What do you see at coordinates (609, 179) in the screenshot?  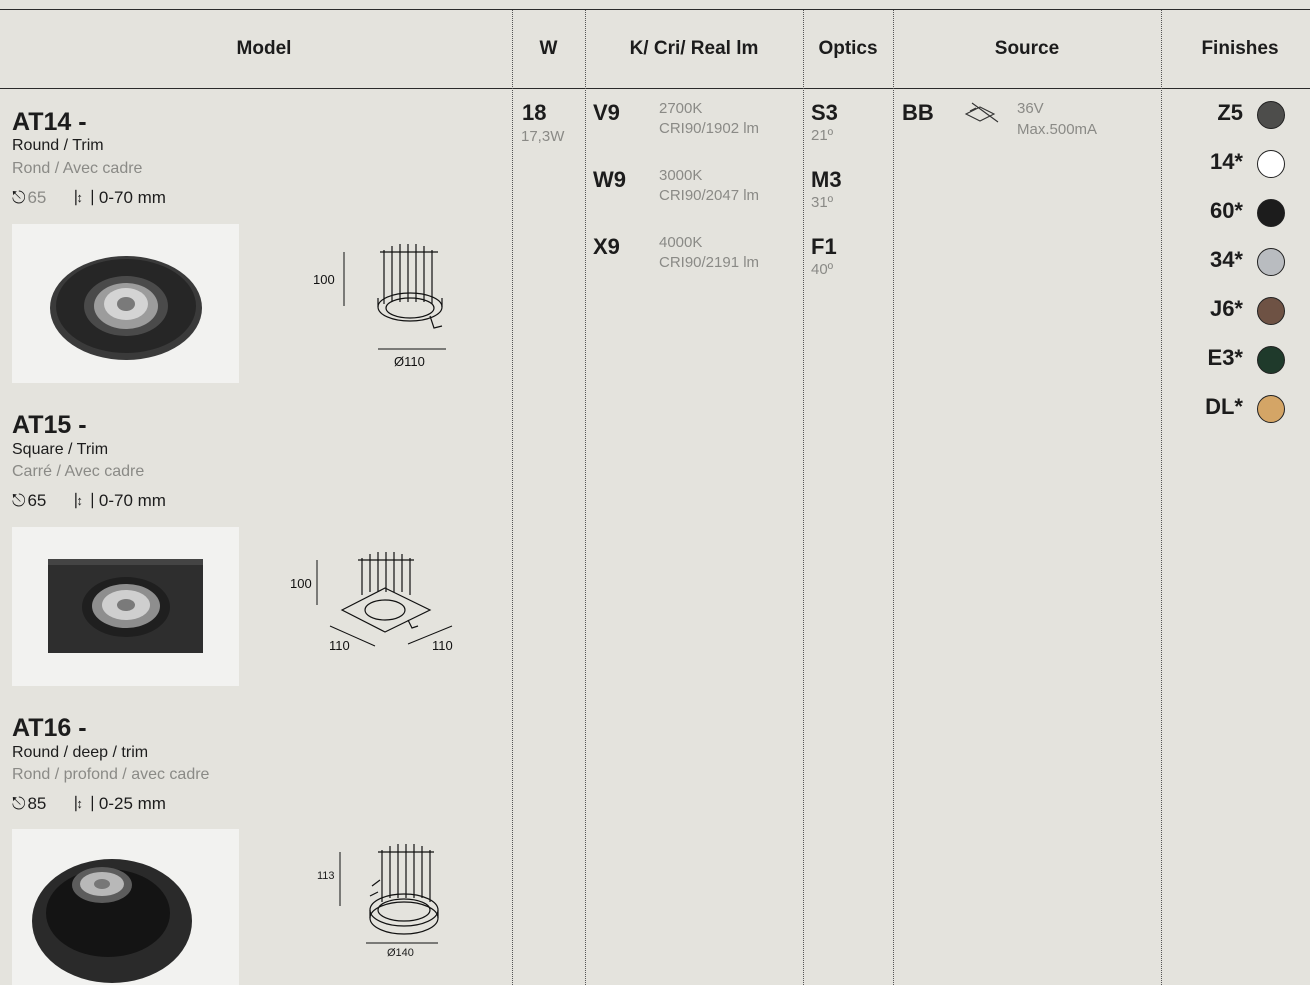 I see `kcri-code: W9` at bounding box center [609, 179].